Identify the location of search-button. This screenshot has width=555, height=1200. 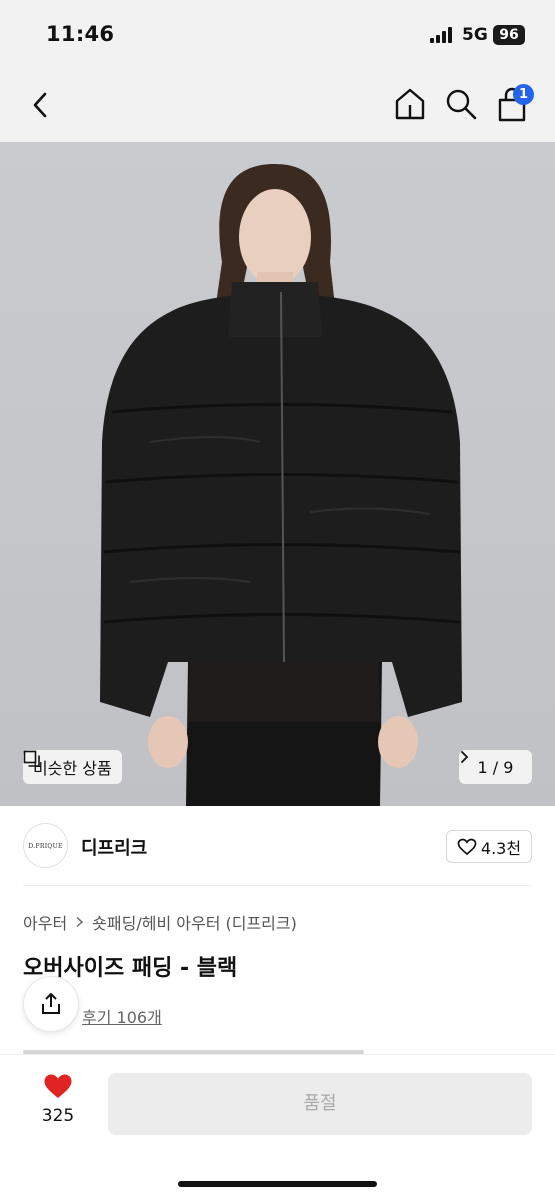
(461, 104).